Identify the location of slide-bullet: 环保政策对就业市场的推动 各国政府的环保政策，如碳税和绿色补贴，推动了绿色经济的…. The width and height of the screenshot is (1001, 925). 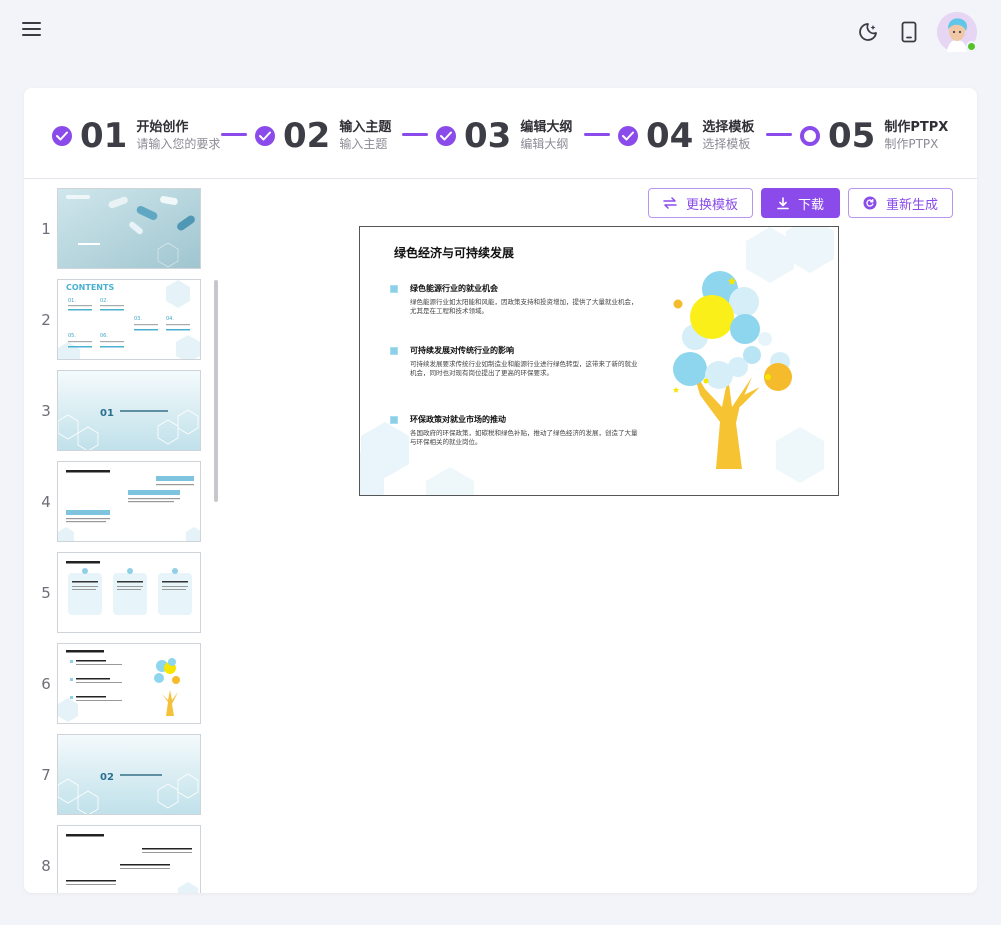
(515, 430).